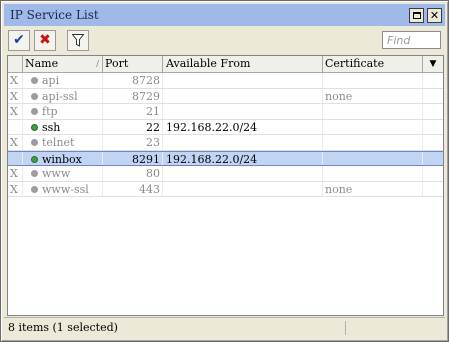 The image size is (449, 342). I want to click on column-header-flag, so click(15, 64).